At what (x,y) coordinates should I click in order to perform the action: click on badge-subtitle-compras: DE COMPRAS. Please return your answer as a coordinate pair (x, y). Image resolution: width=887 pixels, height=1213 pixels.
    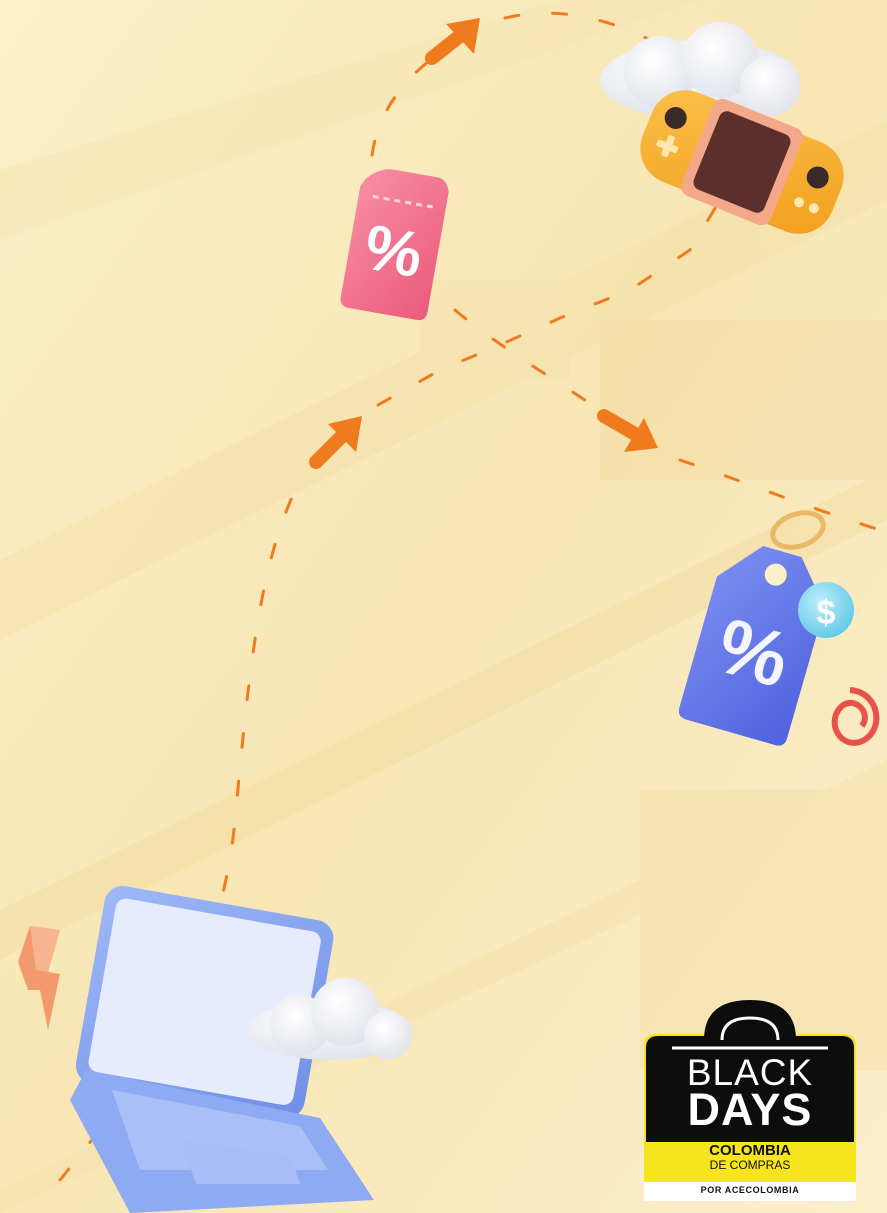
    Looking at the image, I should click on (750, 1165).